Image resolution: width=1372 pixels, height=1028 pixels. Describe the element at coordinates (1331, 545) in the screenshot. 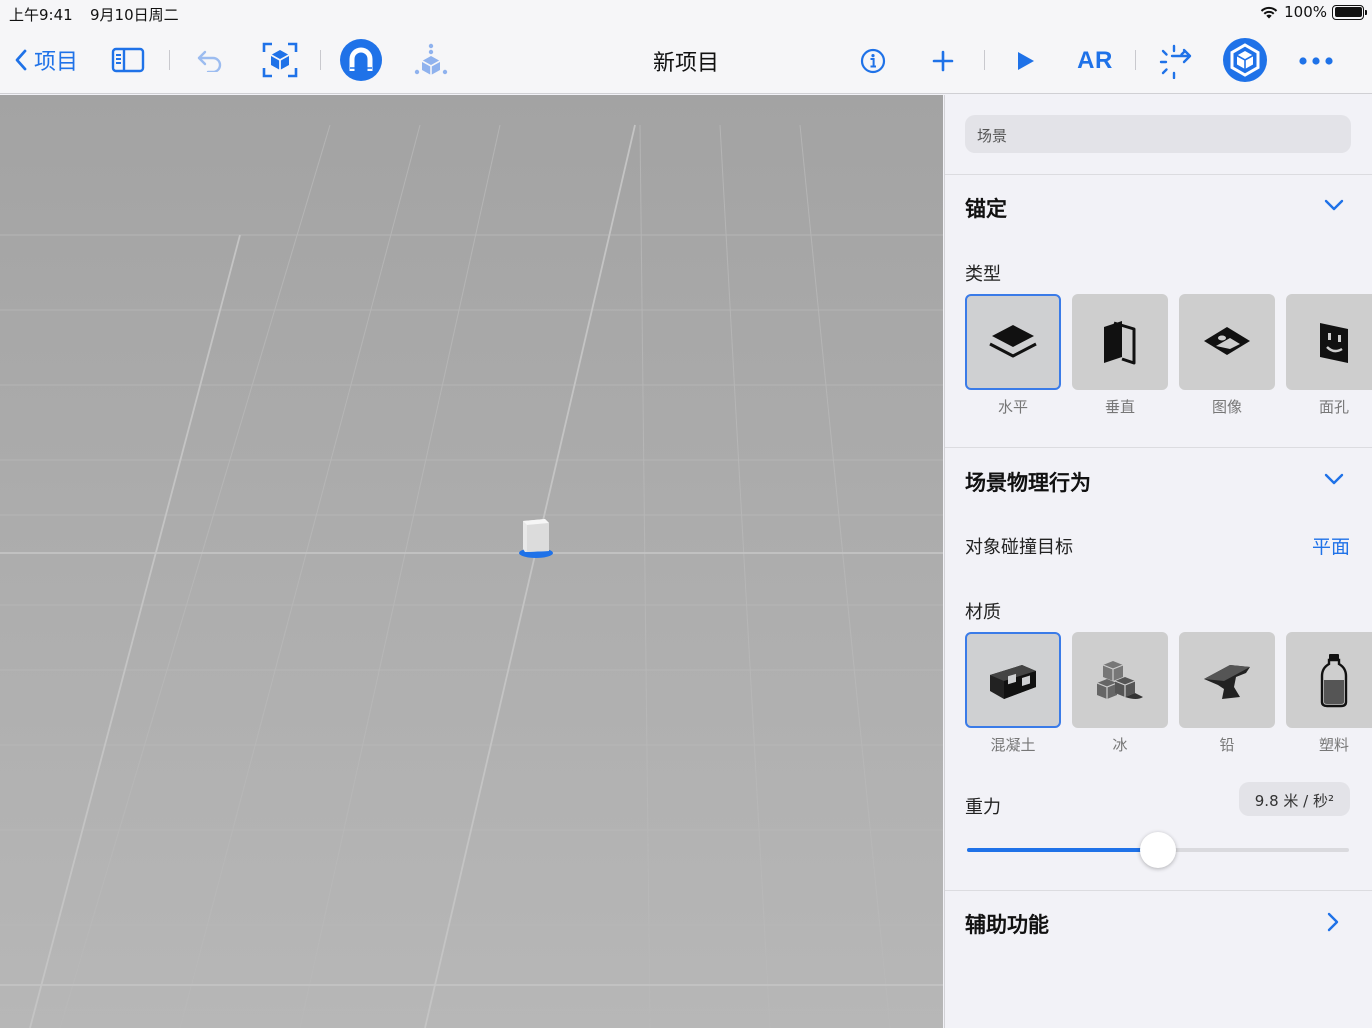

I see `collision-target-value: 平面` at that location.